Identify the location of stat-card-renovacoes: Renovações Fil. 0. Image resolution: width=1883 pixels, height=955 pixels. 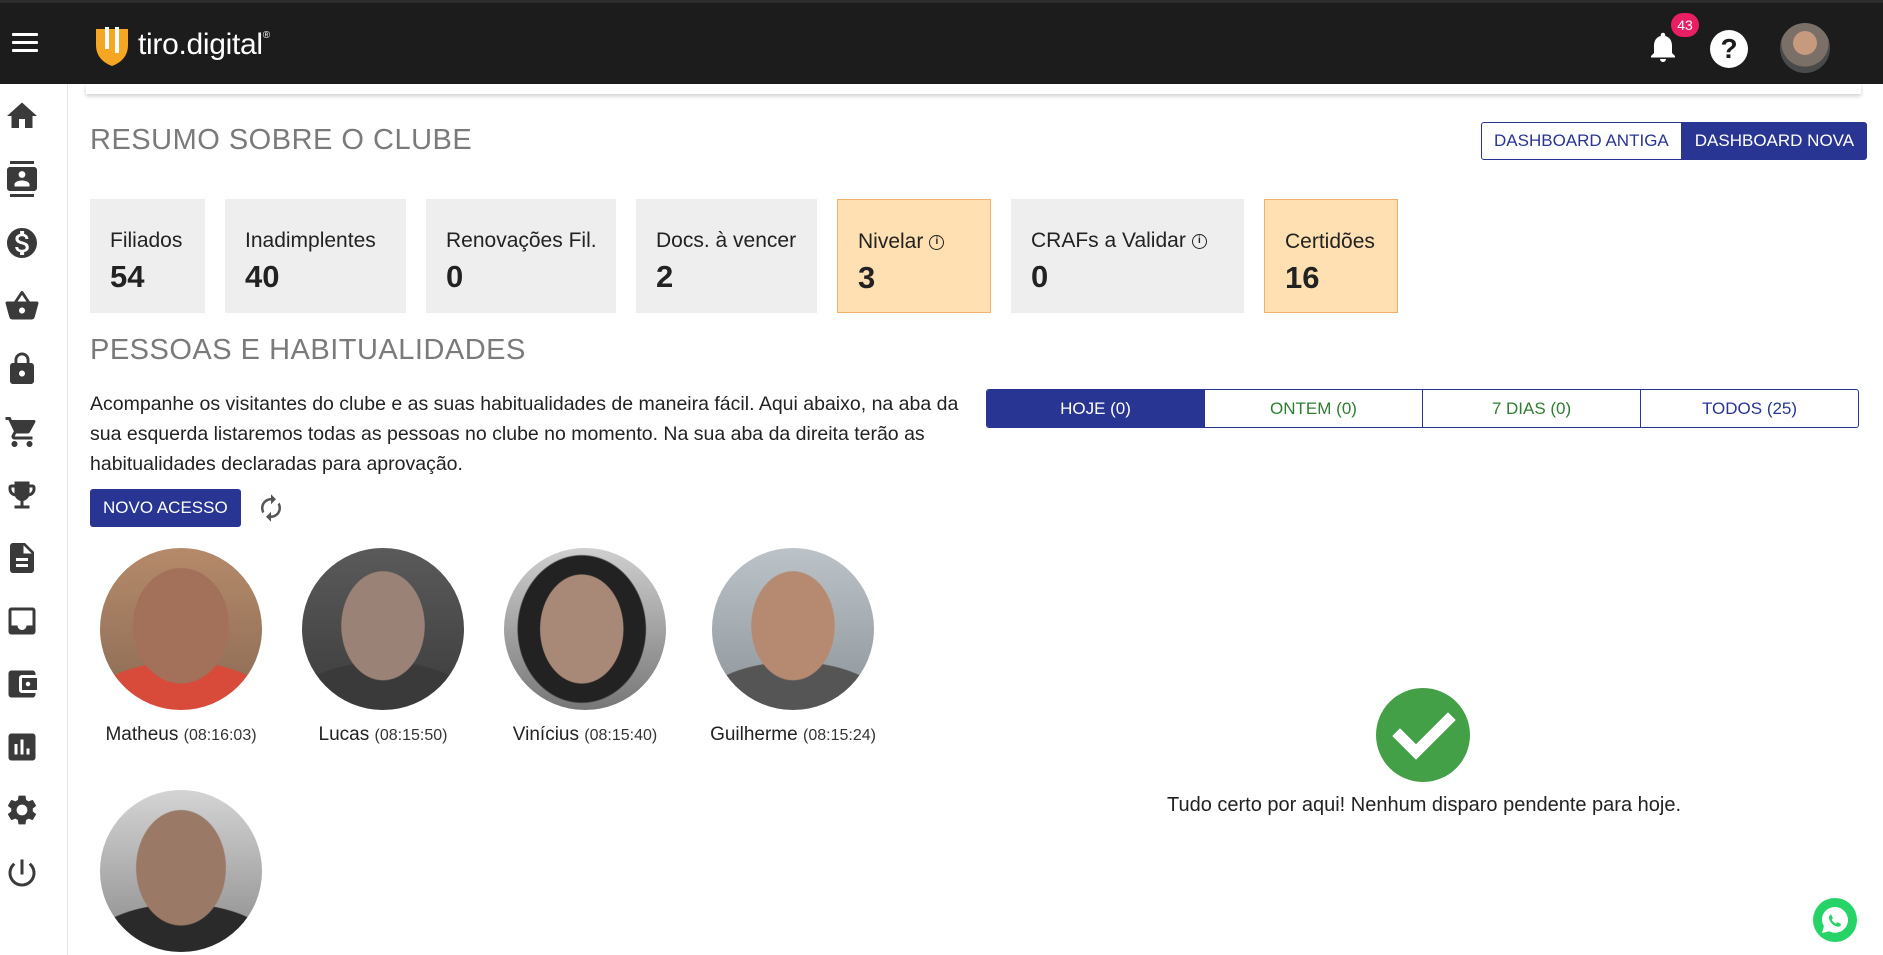
(521, 256).